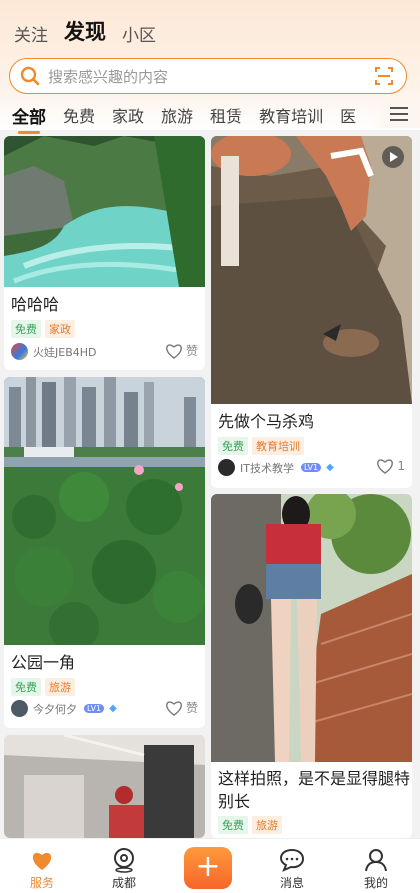 This screenshot has width=420, height=893. Describe the element at coordinates (43, 662) in the screenshot. I see `post-title: 公园一角` at that location.